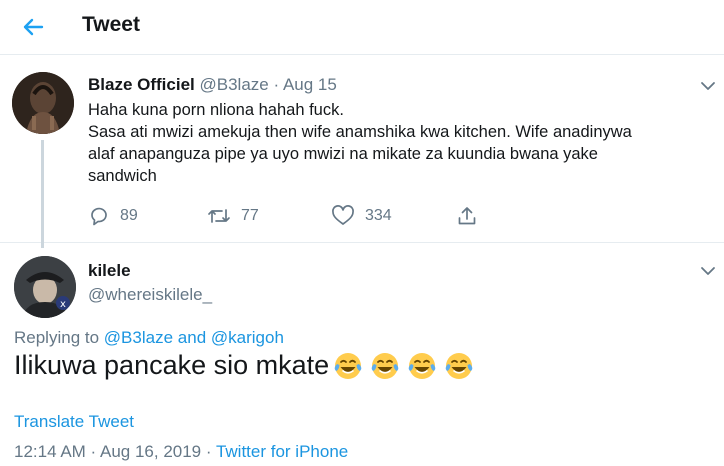  What do you see at coordinates (362, 27) in the screenshot?
I see `top-bar: Tweet` at bounding box center [362, 27].